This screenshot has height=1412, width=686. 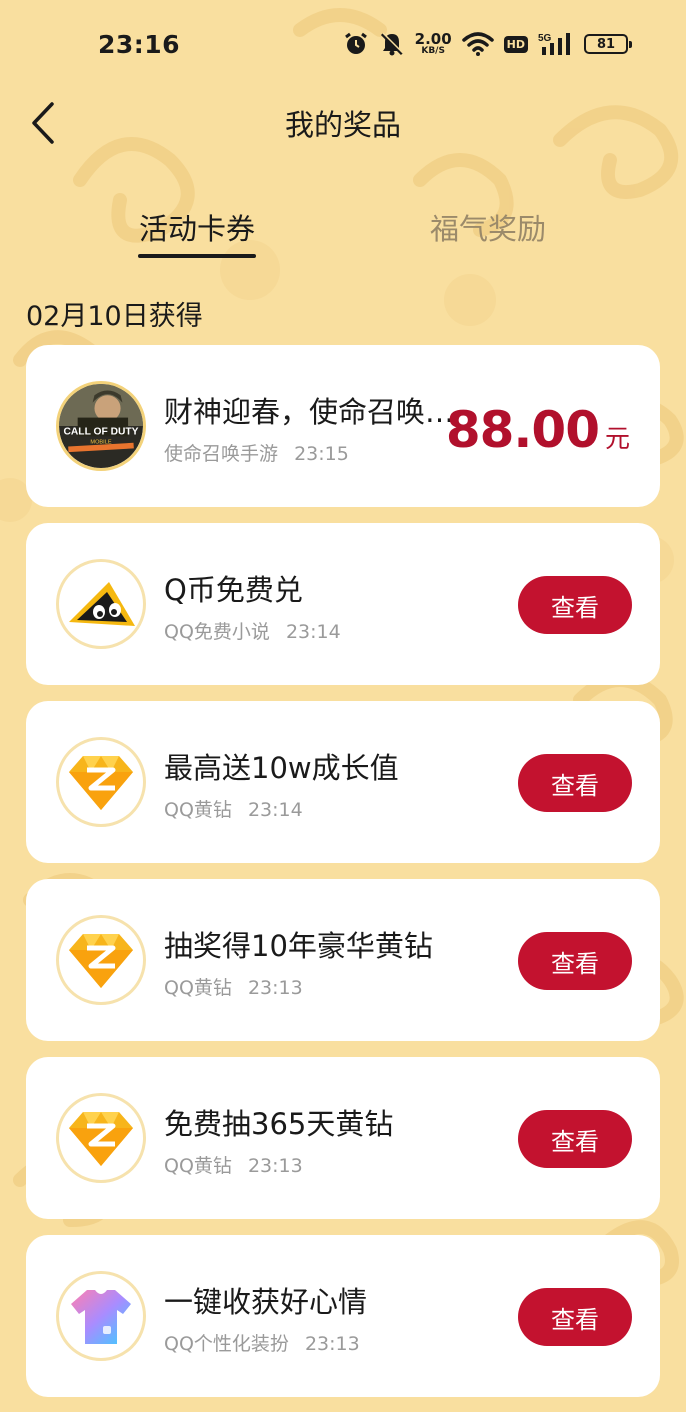 I want to click on net-speed: 2.00 KB/S, so click(x=433, y=44).